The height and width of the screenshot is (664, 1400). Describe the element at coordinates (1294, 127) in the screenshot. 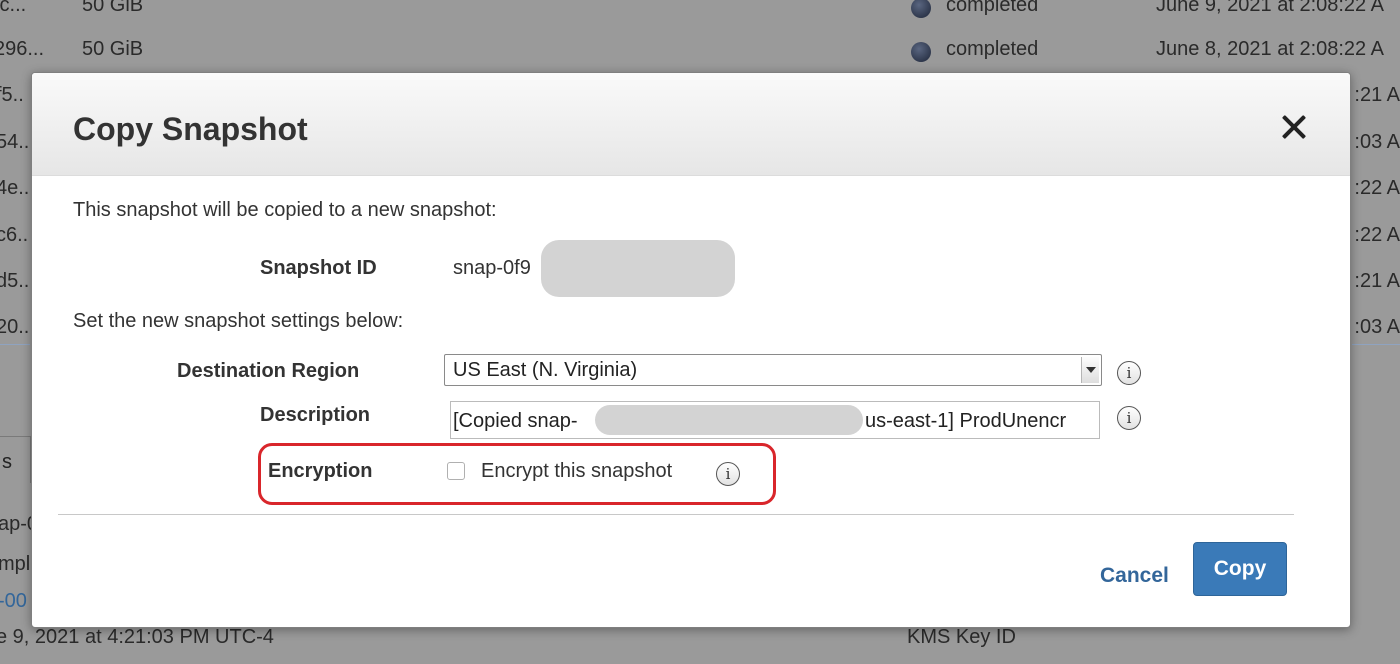

I see `close-icon` at that location.